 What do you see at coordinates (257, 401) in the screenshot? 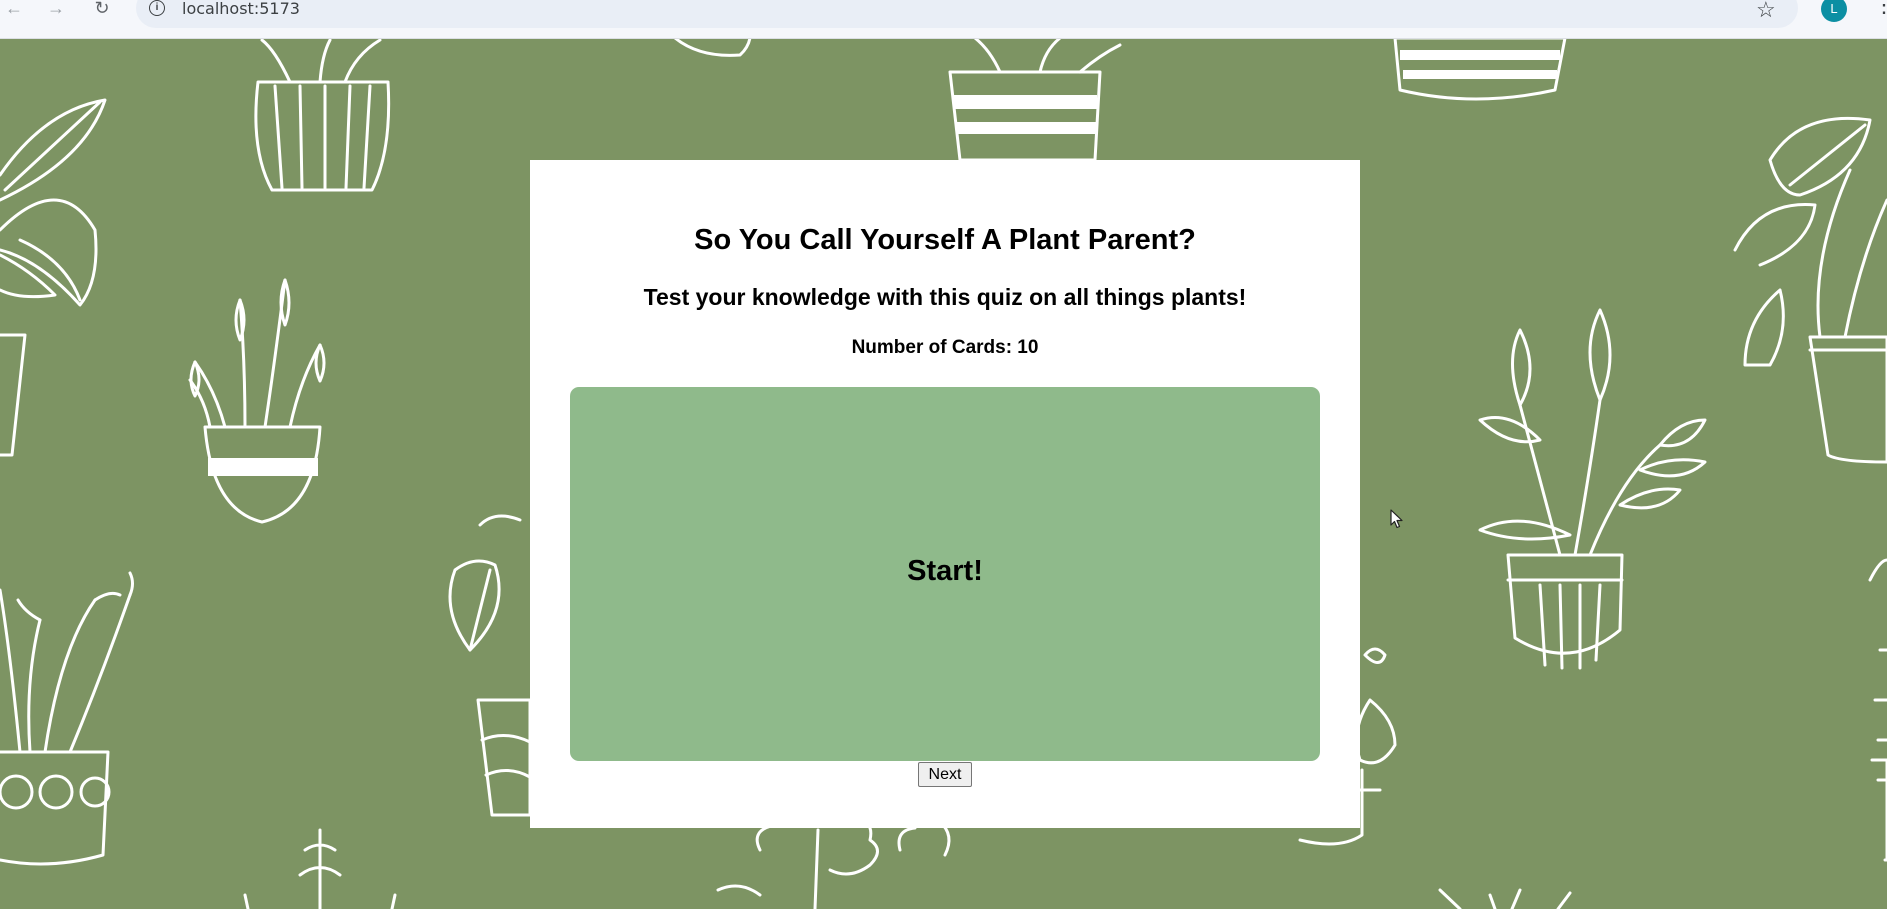
I see `lavender-pot-illustration` at bounding box center [257, 401].